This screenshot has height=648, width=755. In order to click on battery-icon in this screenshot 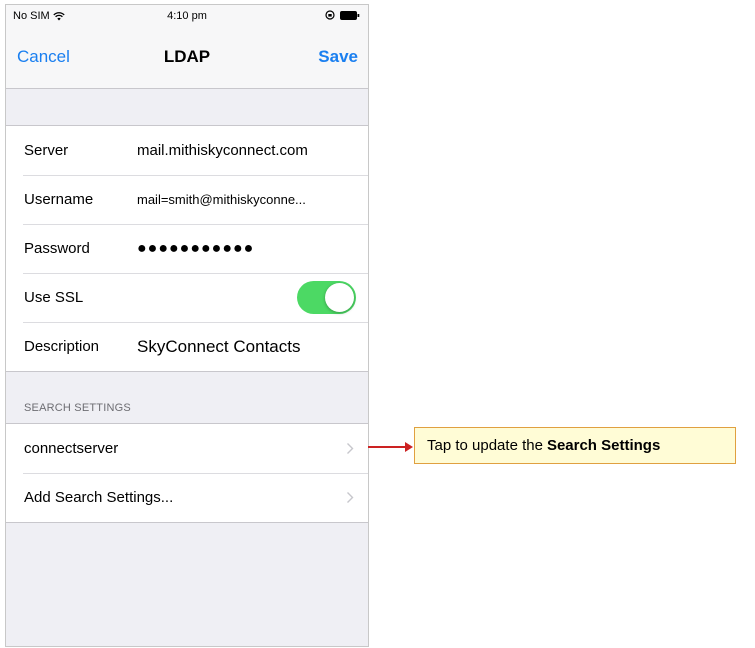, I will do `click(350, 15)`.